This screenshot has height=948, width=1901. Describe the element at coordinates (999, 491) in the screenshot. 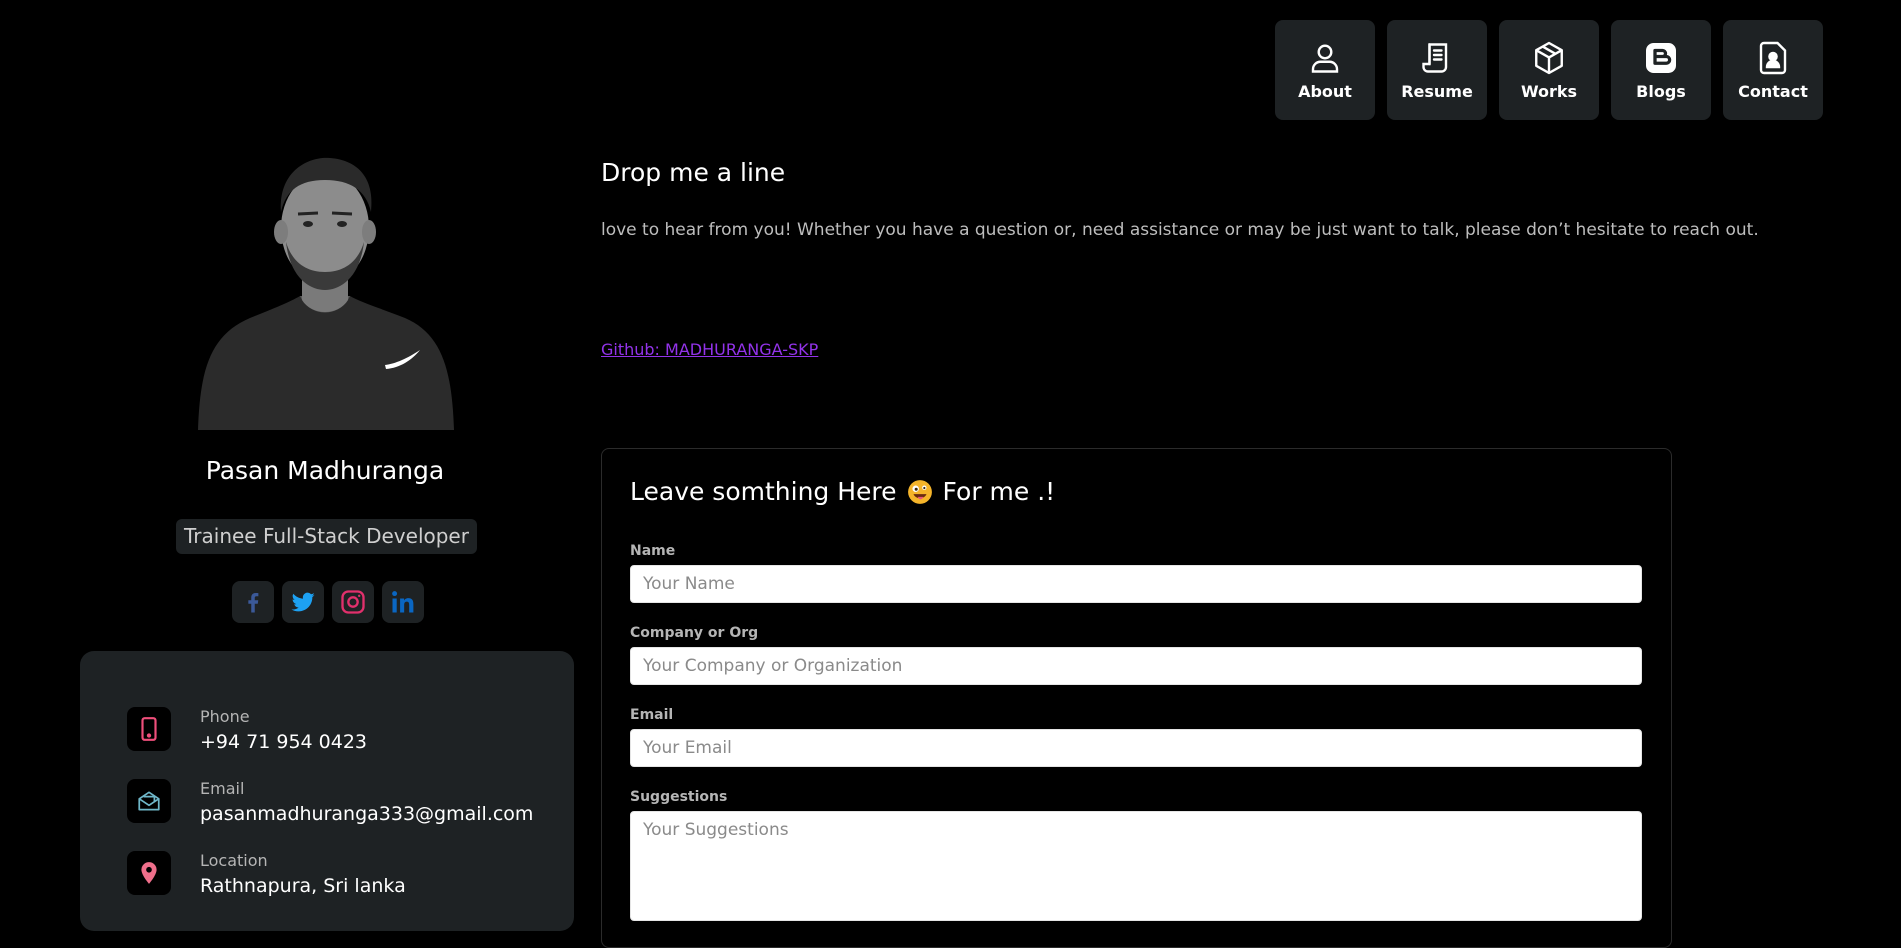

I see `form-title-suffix: For me .!` at that location.